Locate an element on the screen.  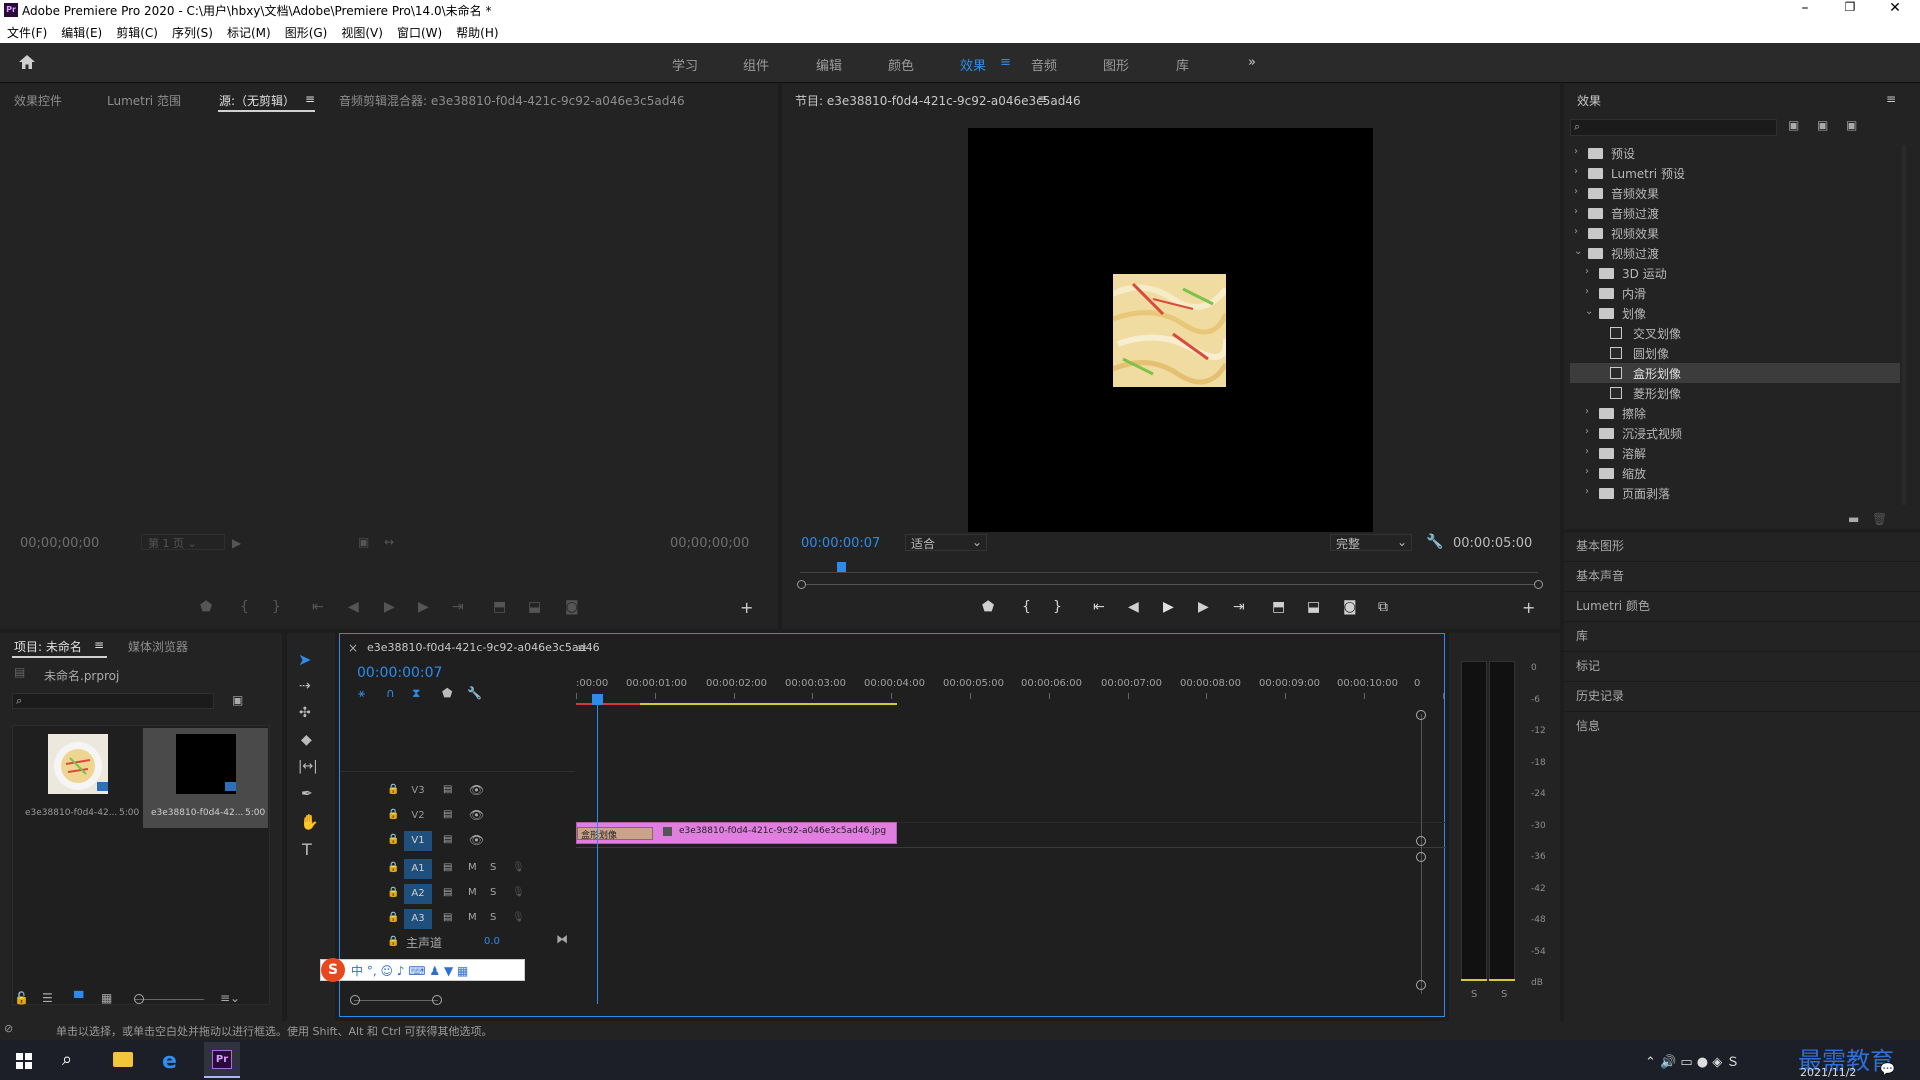
restore-button: ❐ is located at coordinates (1850, 10).